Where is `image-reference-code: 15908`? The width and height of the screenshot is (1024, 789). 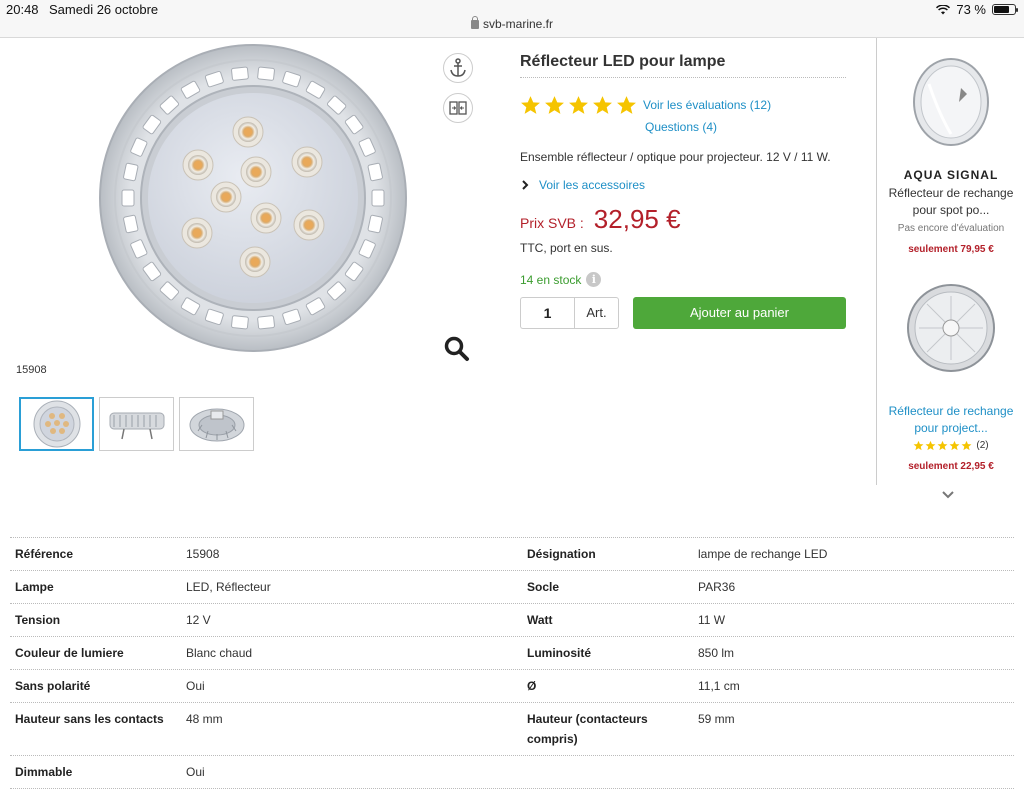
image-reference-code: 15908 is located at coordinates (31, 370).